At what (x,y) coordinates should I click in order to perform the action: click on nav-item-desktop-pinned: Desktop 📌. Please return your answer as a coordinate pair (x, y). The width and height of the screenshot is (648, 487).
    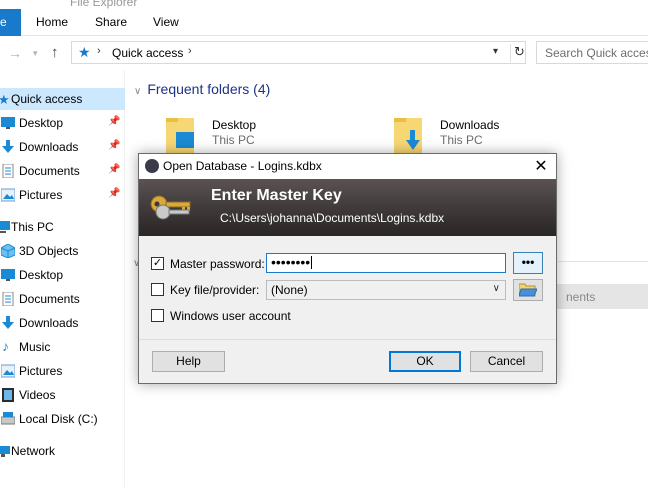
    Looking at the image, I should click on (62, 123).